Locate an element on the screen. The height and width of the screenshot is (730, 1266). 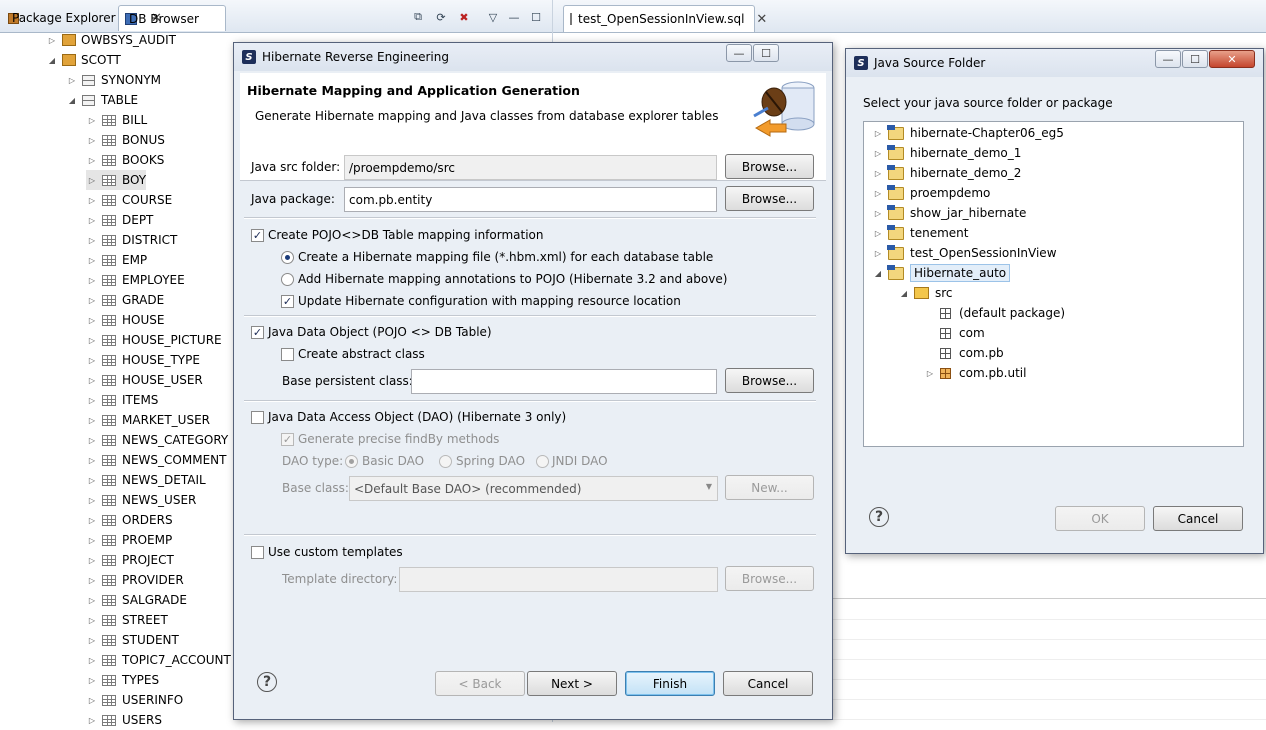
hbm-file-radio is located at coordinates (287, 257).